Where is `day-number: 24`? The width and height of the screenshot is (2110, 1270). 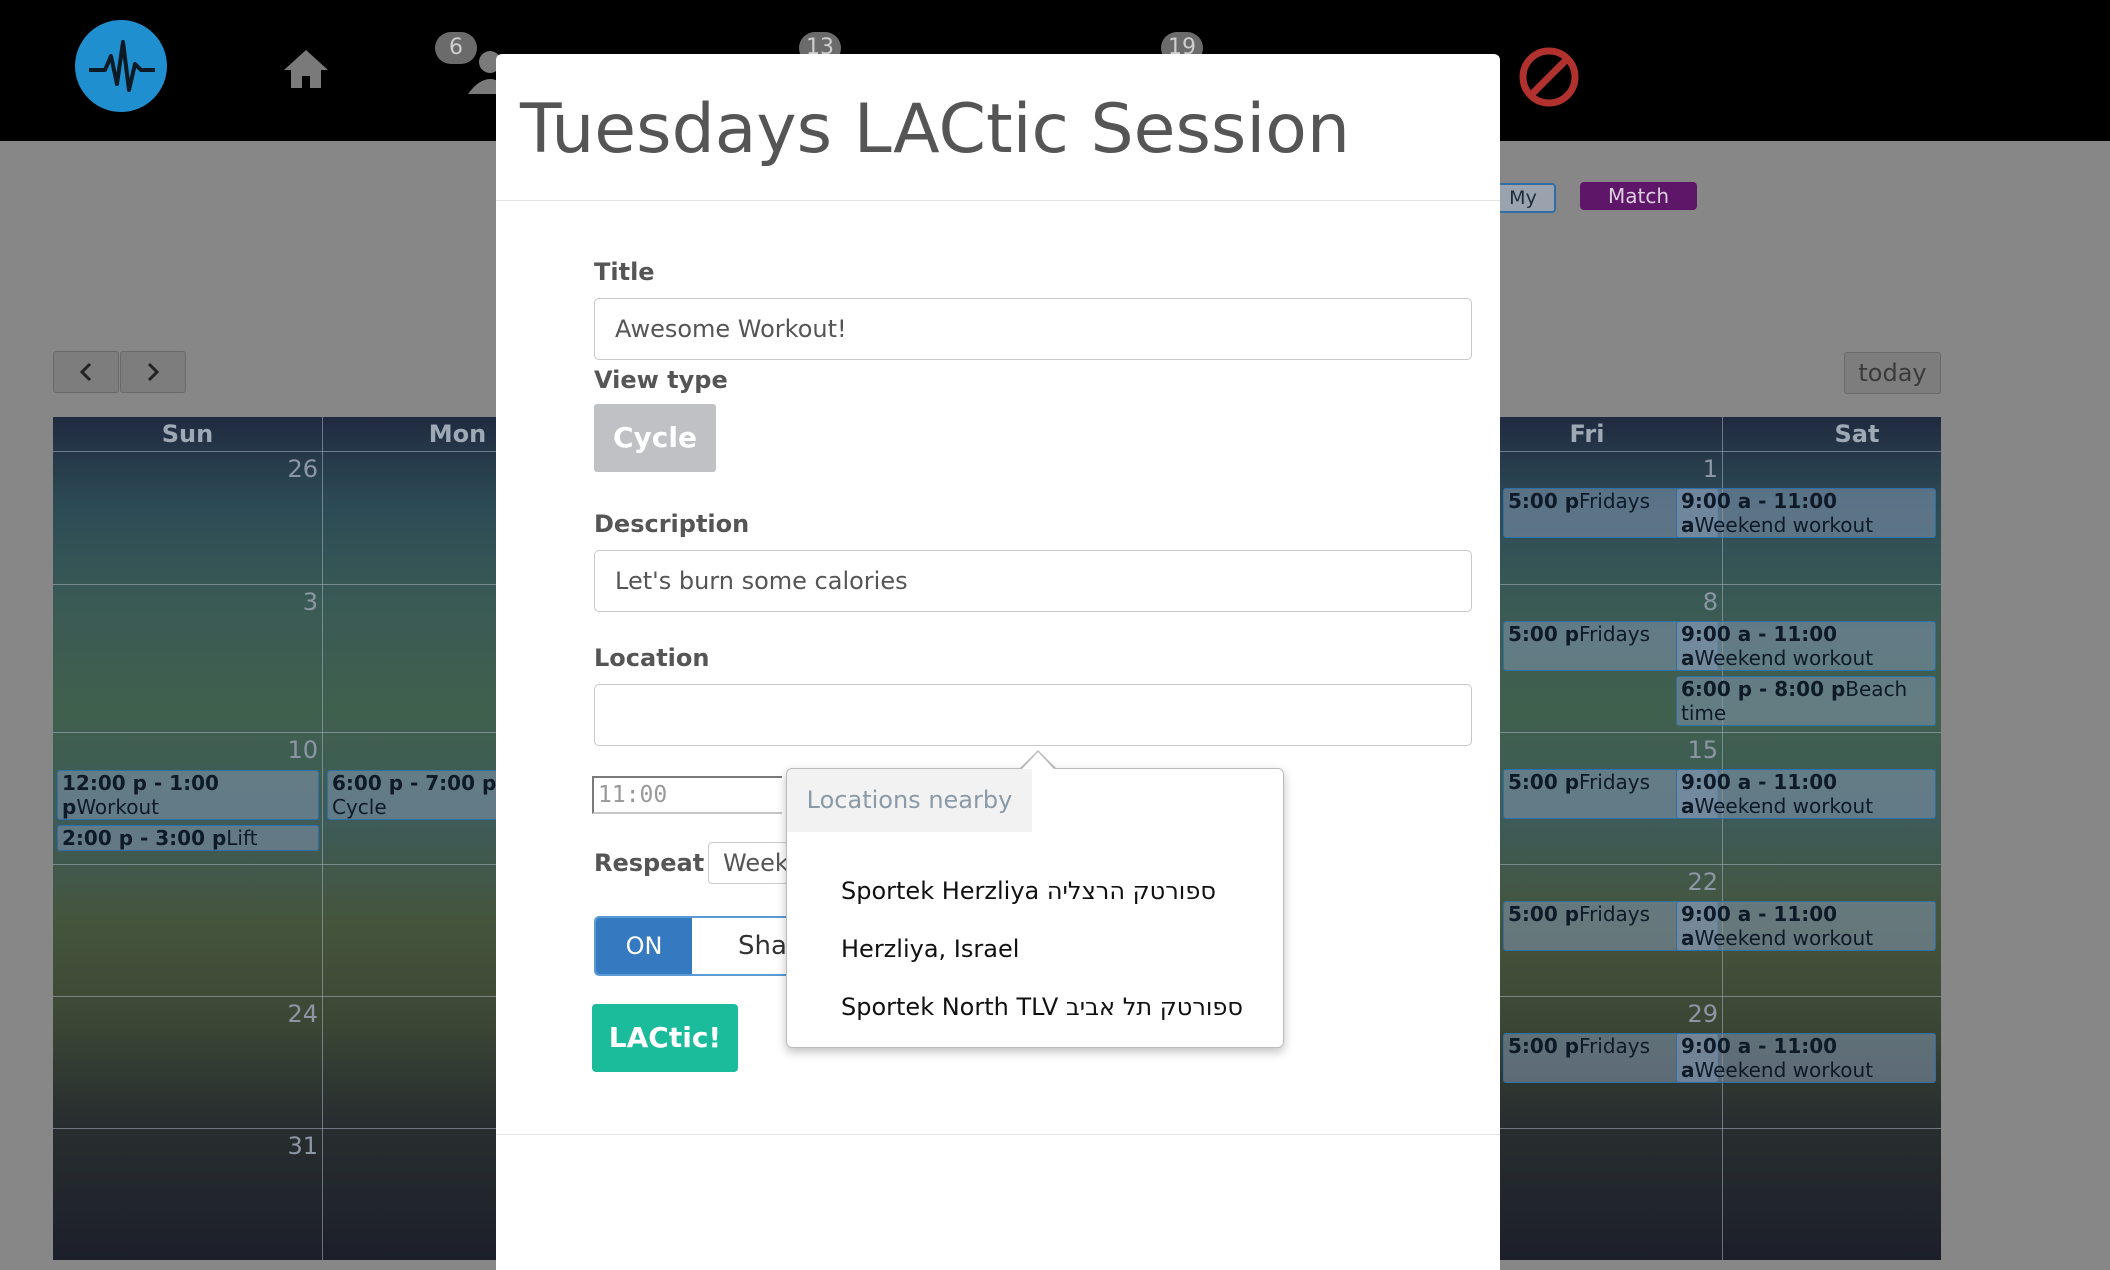 day-number: 24 is located at coordinates (302, 1014).